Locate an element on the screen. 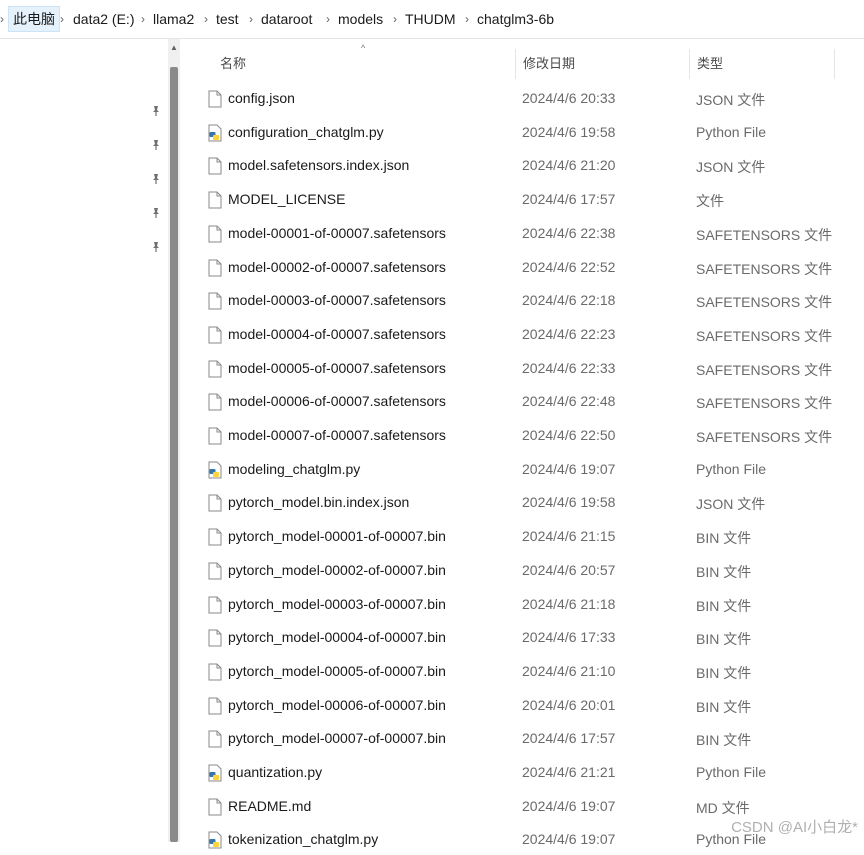 The width and height of the screenshot is (864, 855). file-name: model-00007-of-00007.safetensors is located at coordinates (337, 435).